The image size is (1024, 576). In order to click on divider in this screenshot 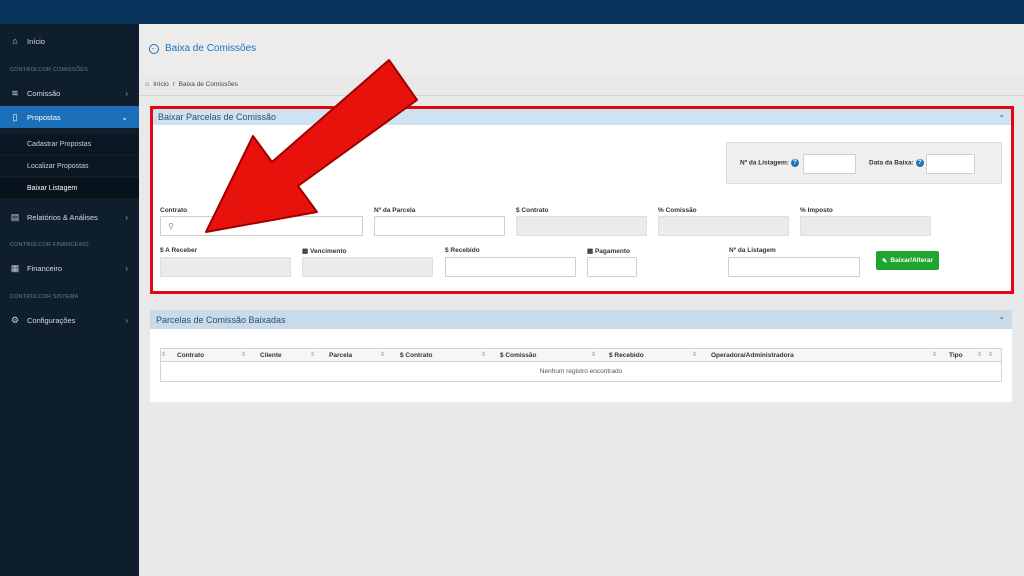, I will do `click(581, 95)`.